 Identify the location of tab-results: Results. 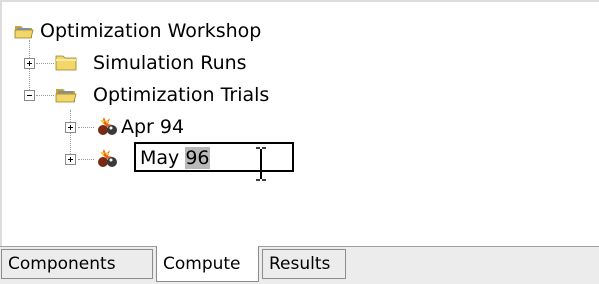
(304, 264).